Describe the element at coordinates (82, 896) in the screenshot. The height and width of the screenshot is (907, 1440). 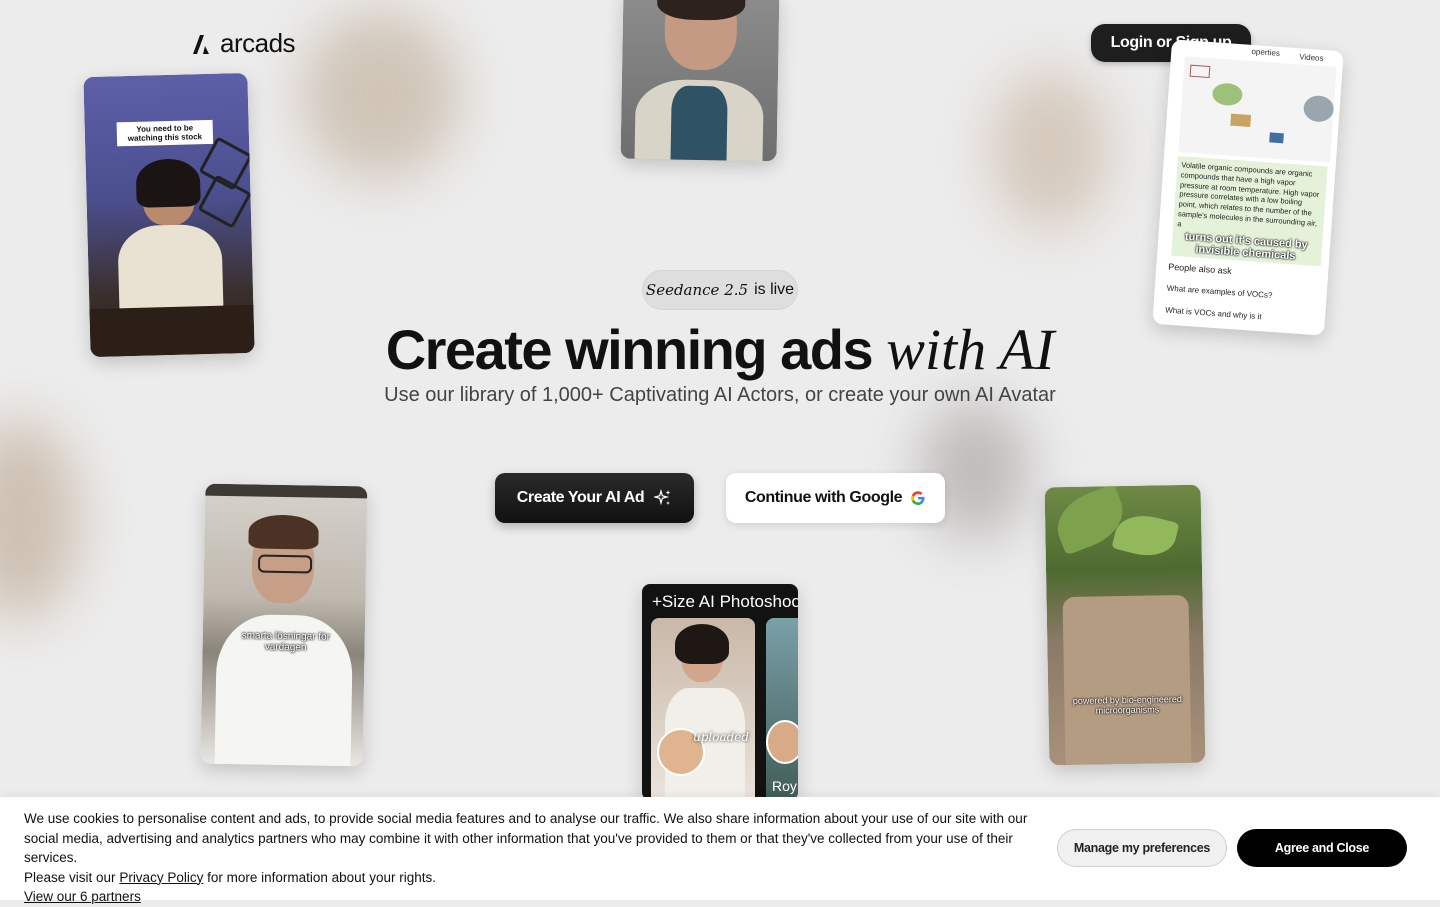
I see `view-partners-link: View our 6 partners` at that location.